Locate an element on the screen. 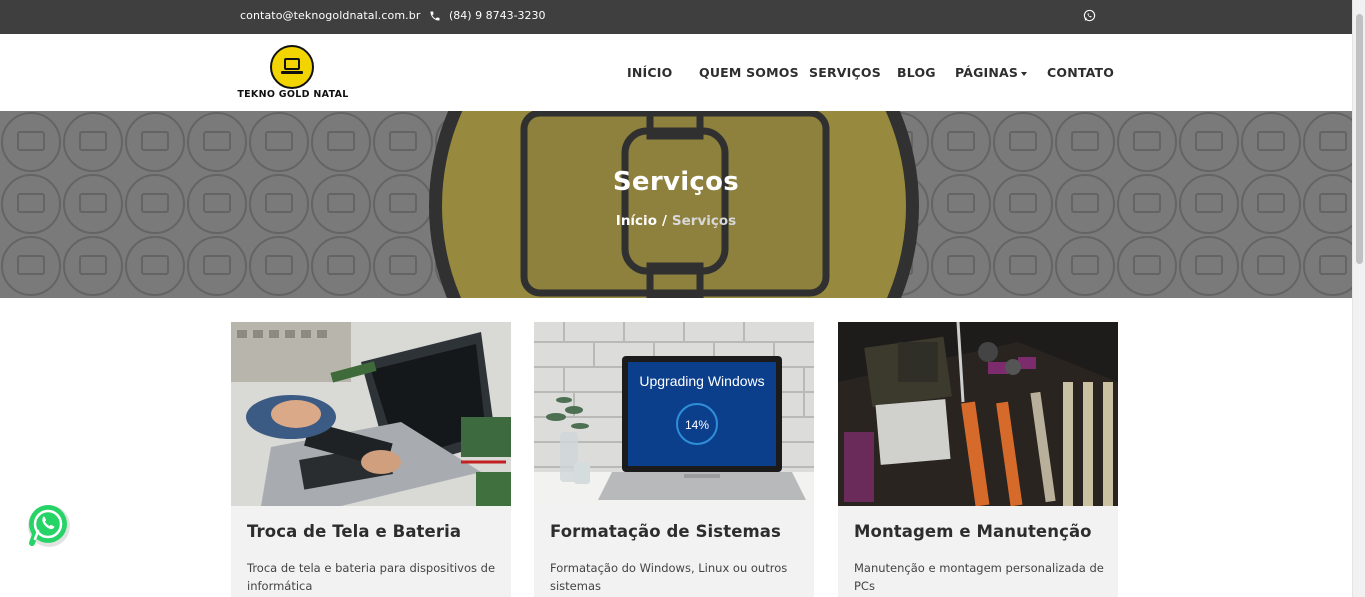  nav-item-paginas-label: PÁGINAS is located at coordinates (987, 72).